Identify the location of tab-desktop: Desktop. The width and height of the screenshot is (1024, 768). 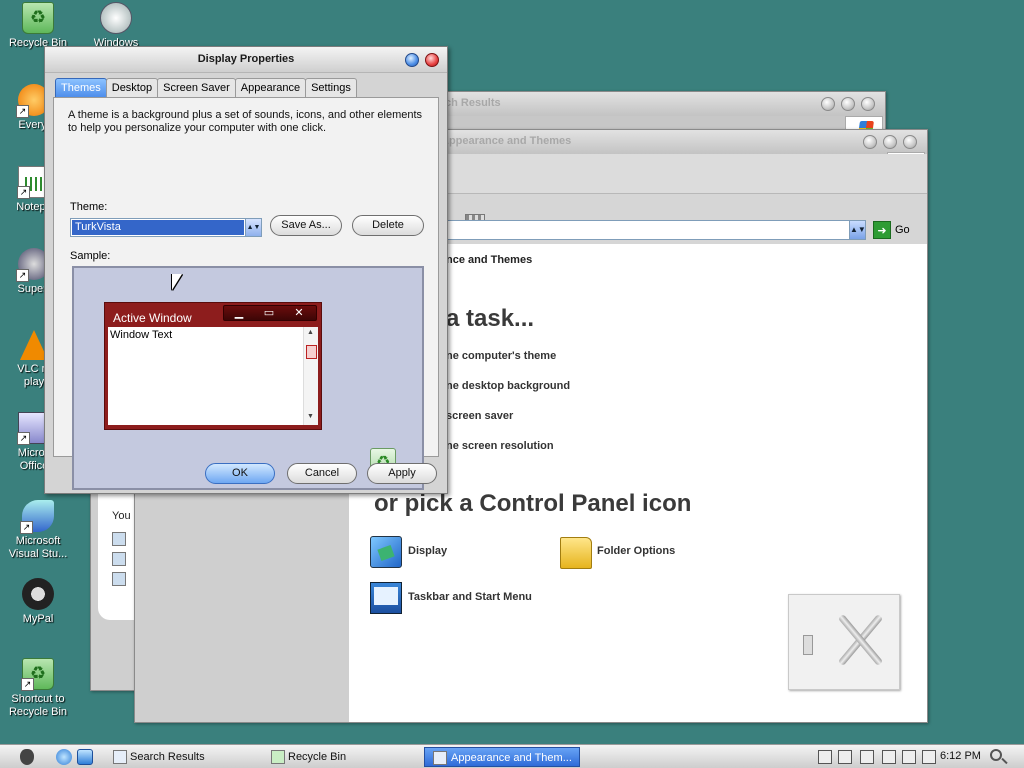
(132, 88).